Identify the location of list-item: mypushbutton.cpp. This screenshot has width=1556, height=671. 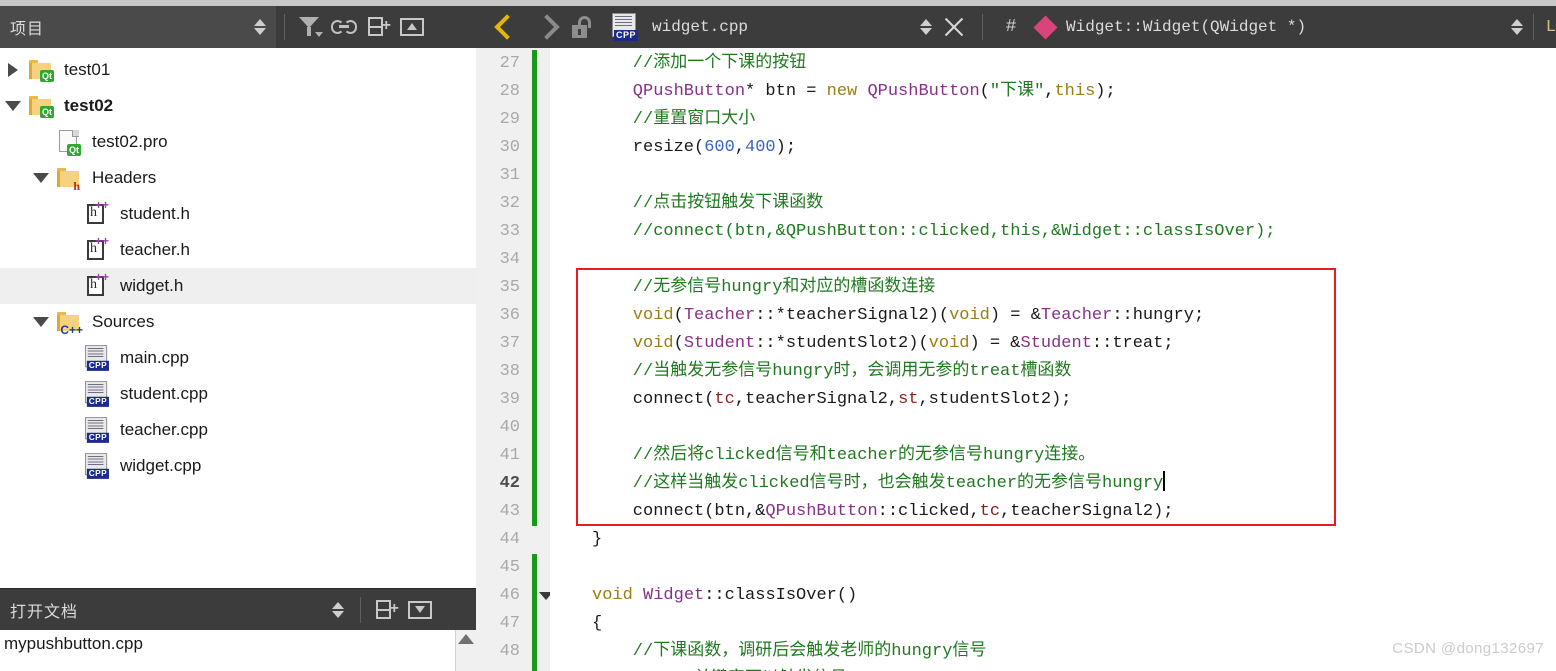
(71, 642).